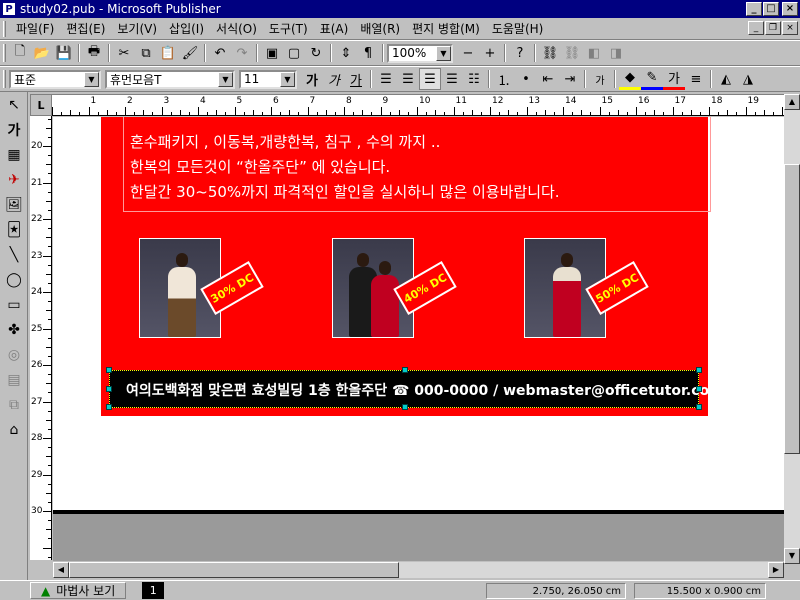  Describe the element at coordinates (776, 570) in the screenshot. I see `scroll-right-icon: ▶` at that location.